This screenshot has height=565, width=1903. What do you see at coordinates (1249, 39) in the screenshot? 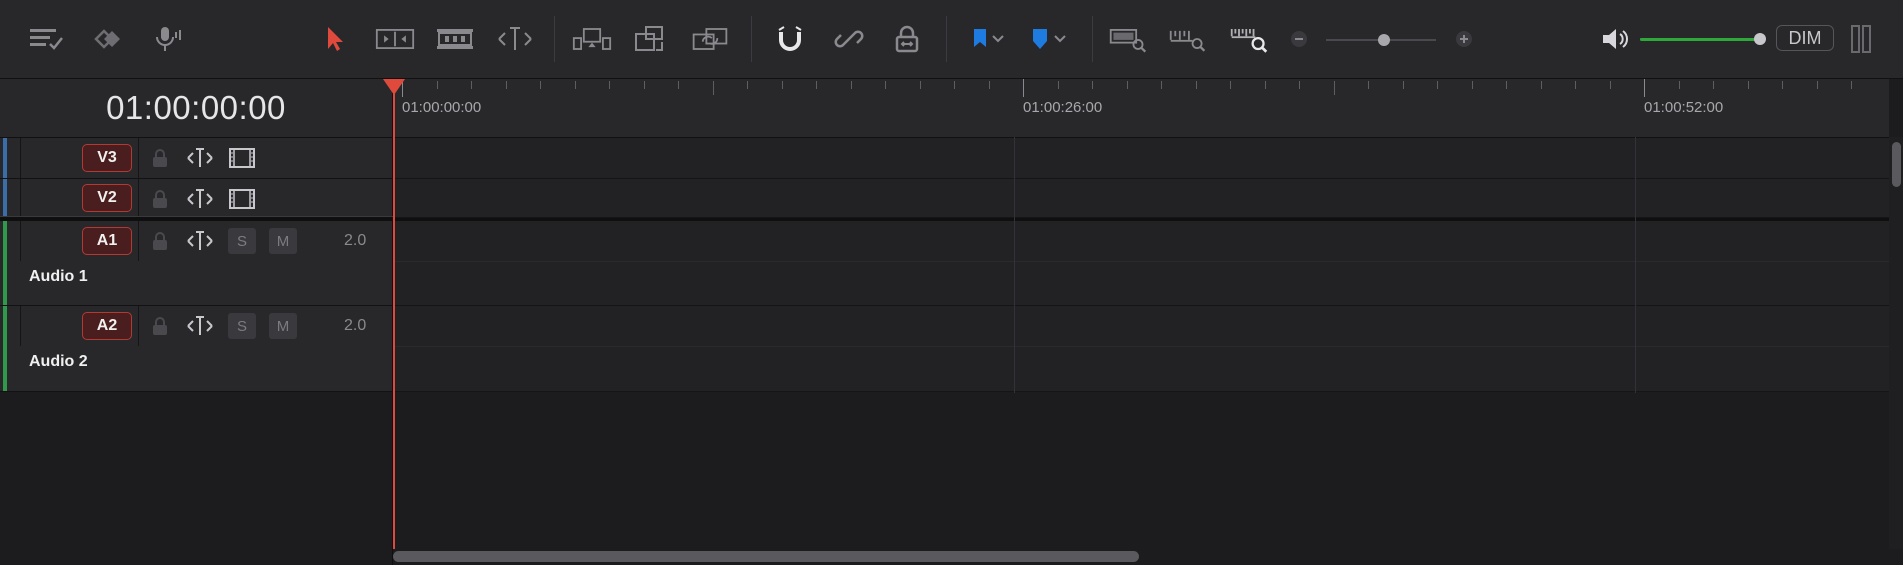
I see `zoom-custom-icon` at bounding box center [1249, 39].